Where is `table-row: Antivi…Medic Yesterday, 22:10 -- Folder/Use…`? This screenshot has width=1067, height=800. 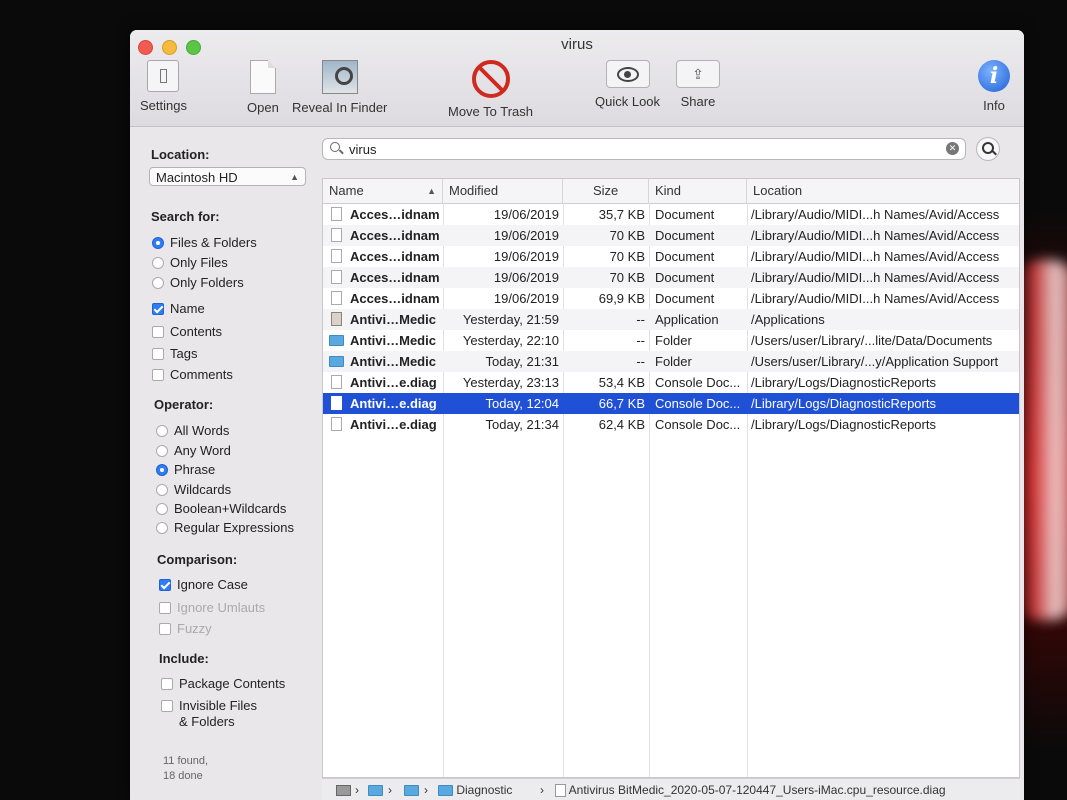 table-row: Antivi…Medic Yesterday, 22:10 -- Folder/Use… is located at coordinates (671, 340).